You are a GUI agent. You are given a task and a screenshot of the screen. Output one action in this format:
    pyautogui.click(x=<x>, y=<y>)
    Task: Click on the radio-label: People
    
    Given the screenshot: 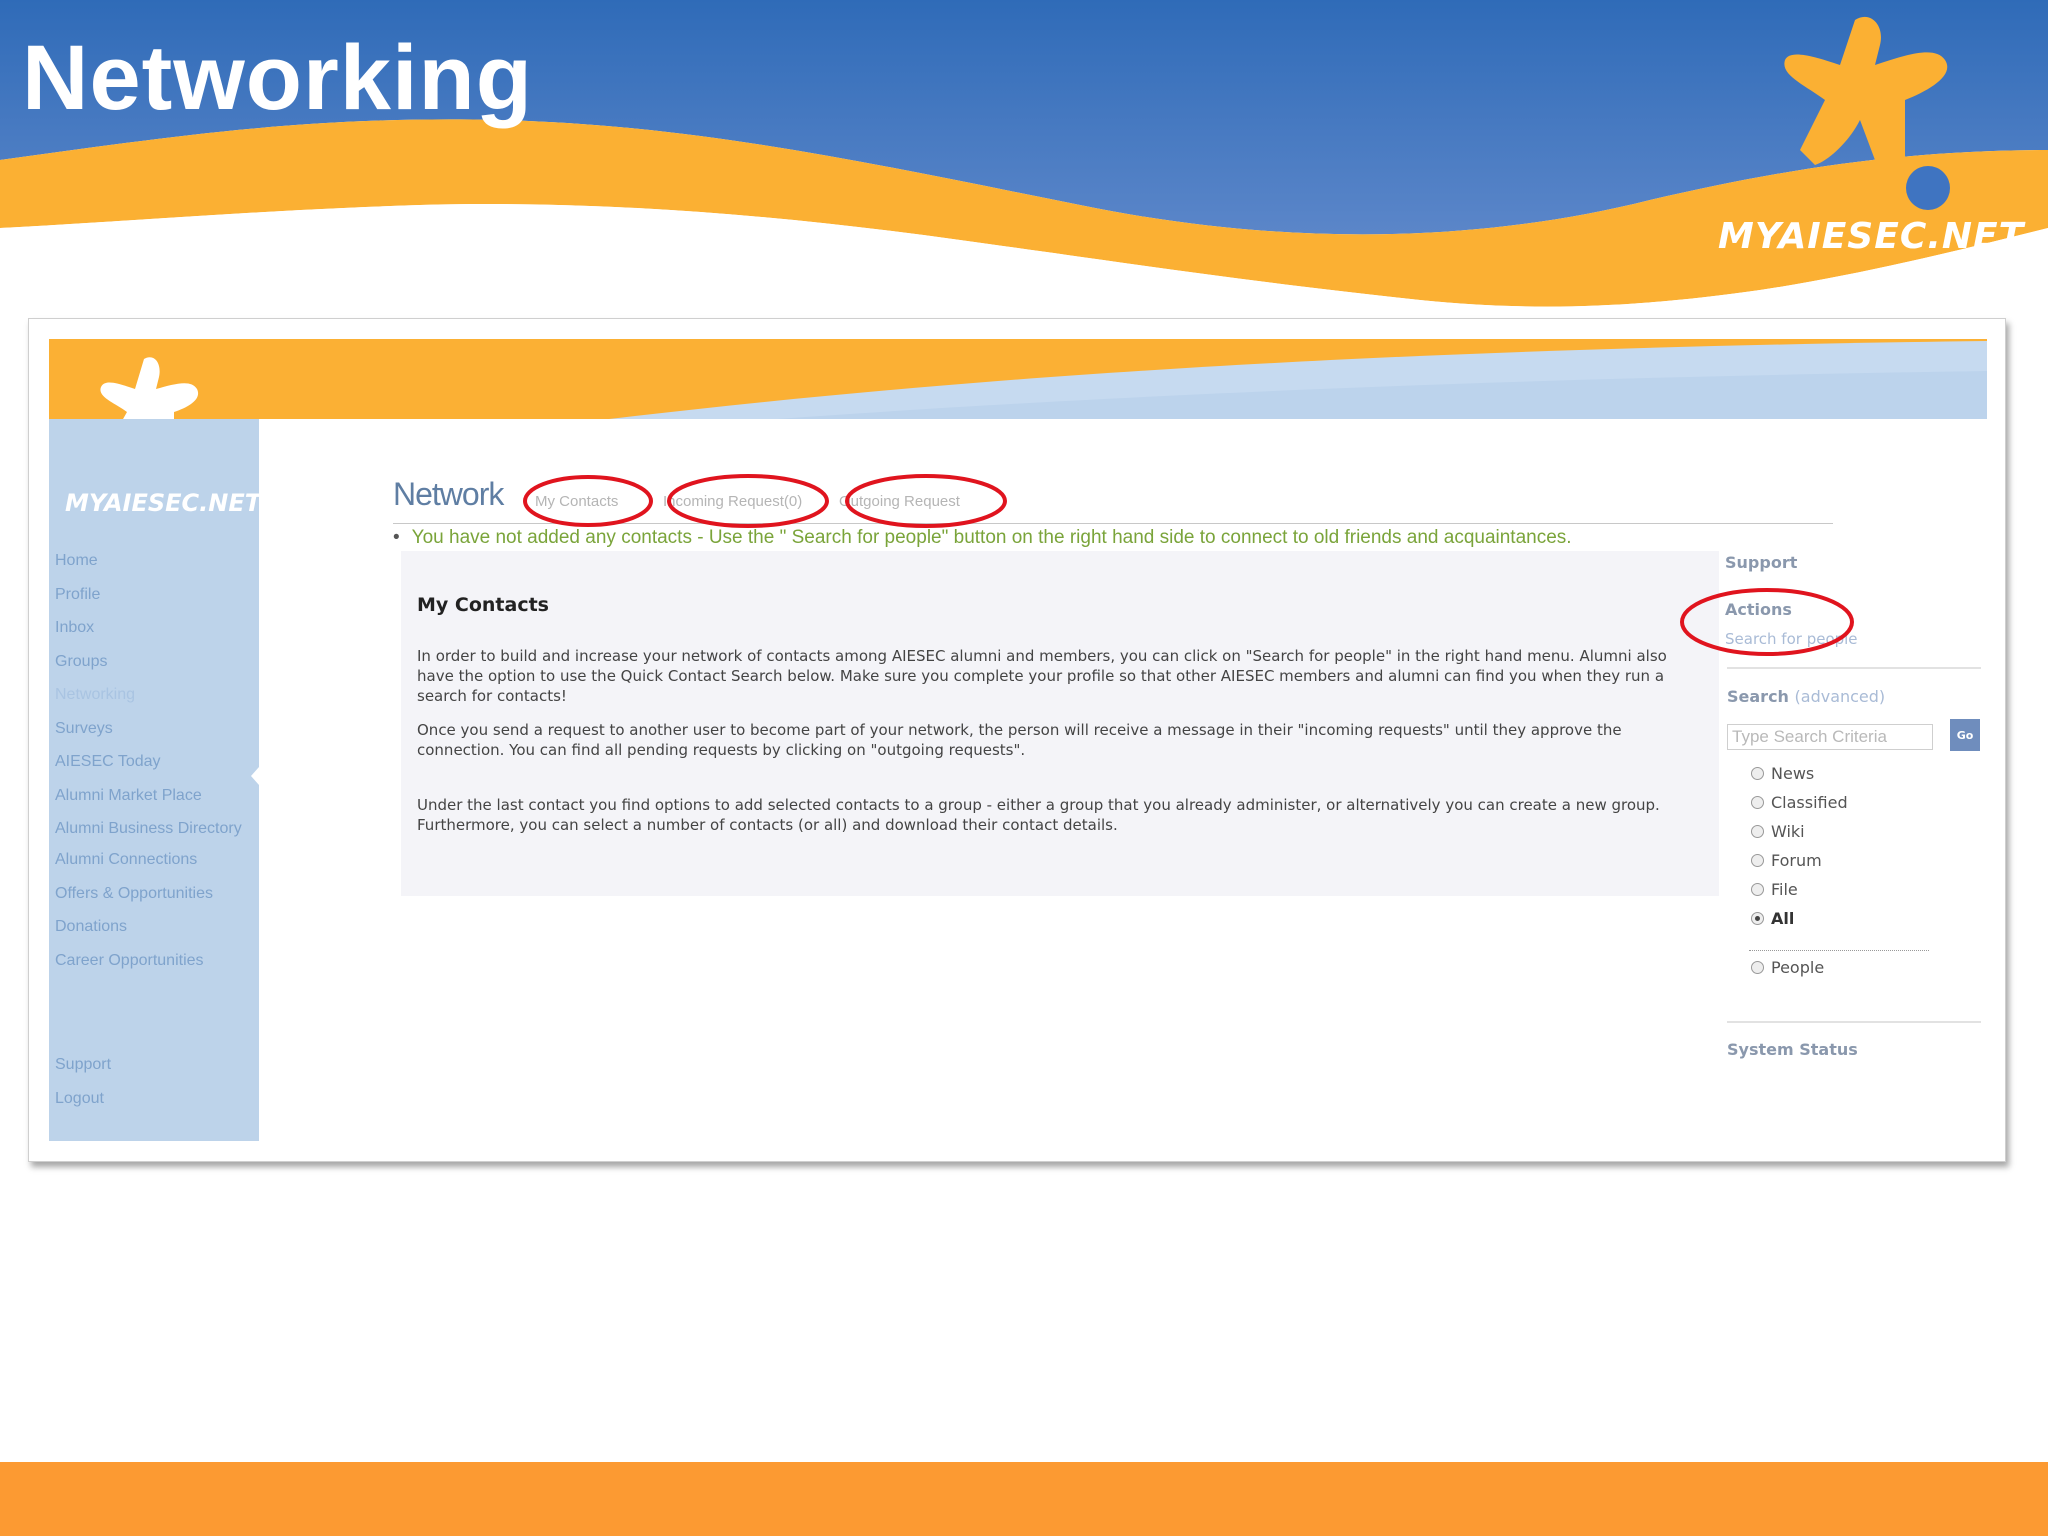 What is the action you would take?
    pyautogui.click(x=1798, y=967)
    